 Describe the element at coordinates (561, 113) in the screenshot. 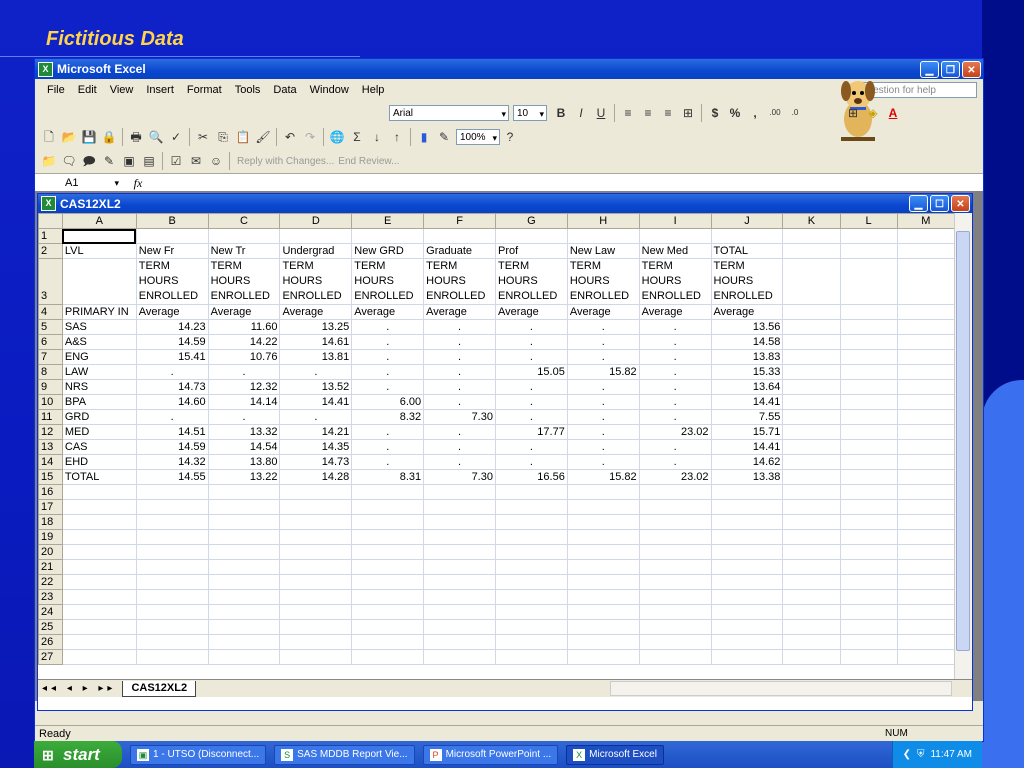

I see `bold-icon: B` at that location.